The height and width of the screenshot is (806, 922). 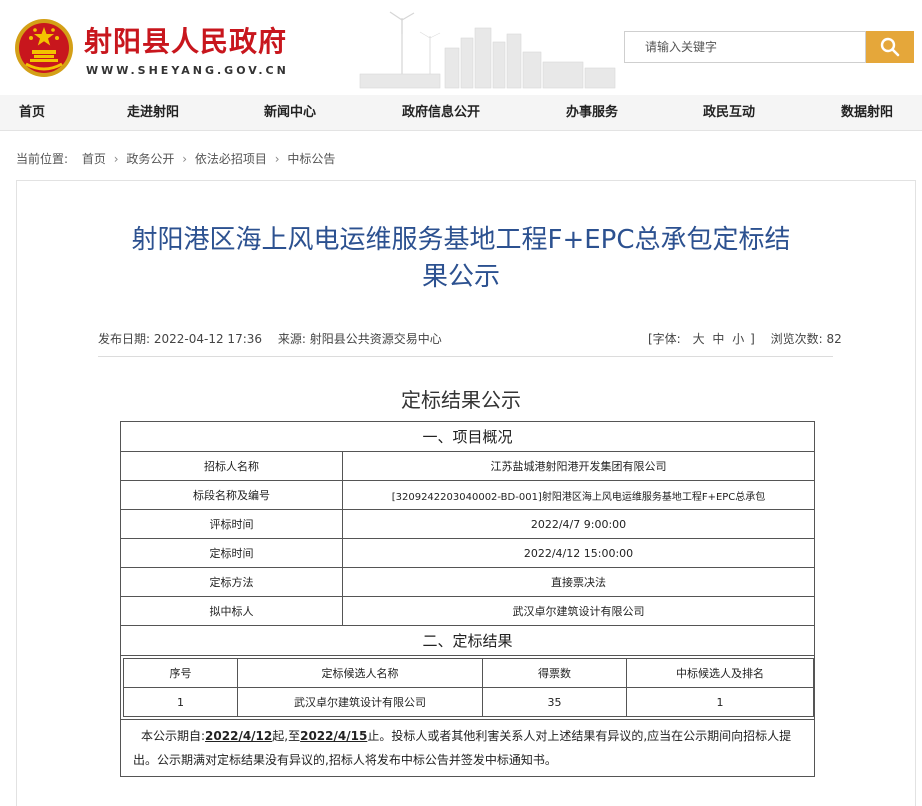 I want to click on row-value: 武汉卓尔建筑设计有限公司, so click(x=578, y=611).